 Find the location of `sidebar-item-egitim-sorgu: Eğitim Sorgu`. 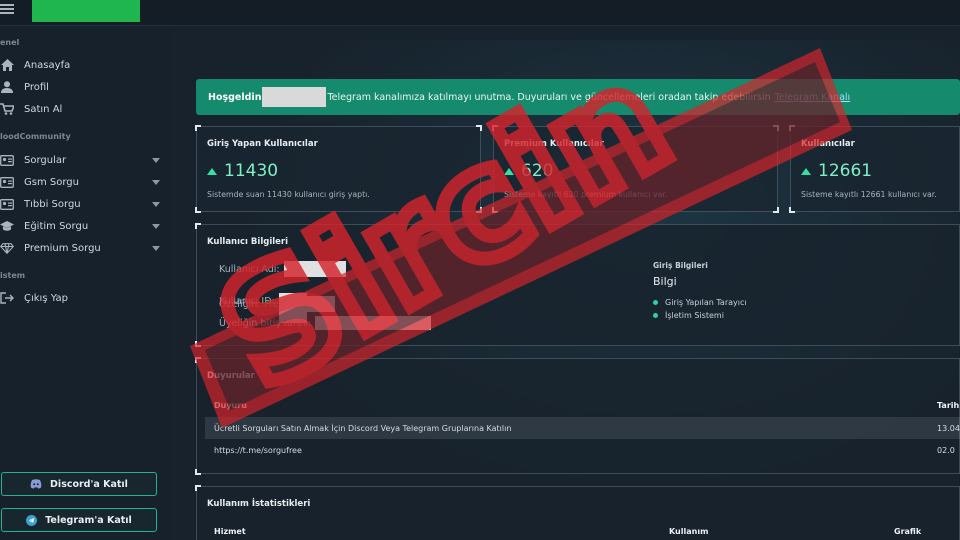

sidebar-item-egitim-sorgu: Eğitim Sorgu is located at coordinates (84, 226).